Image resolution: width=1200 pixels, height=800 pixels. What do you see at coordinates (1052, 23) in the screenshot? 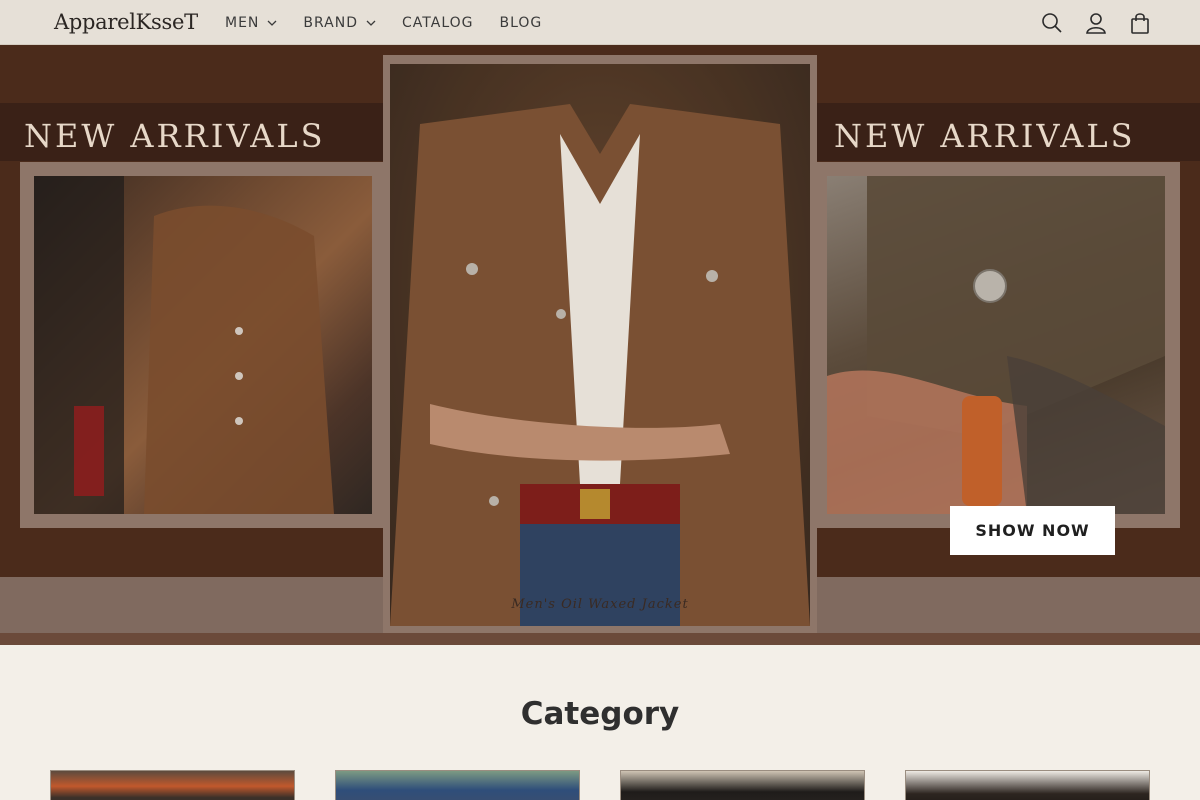
I see `search-icon` at bounding box center [1052, 23].